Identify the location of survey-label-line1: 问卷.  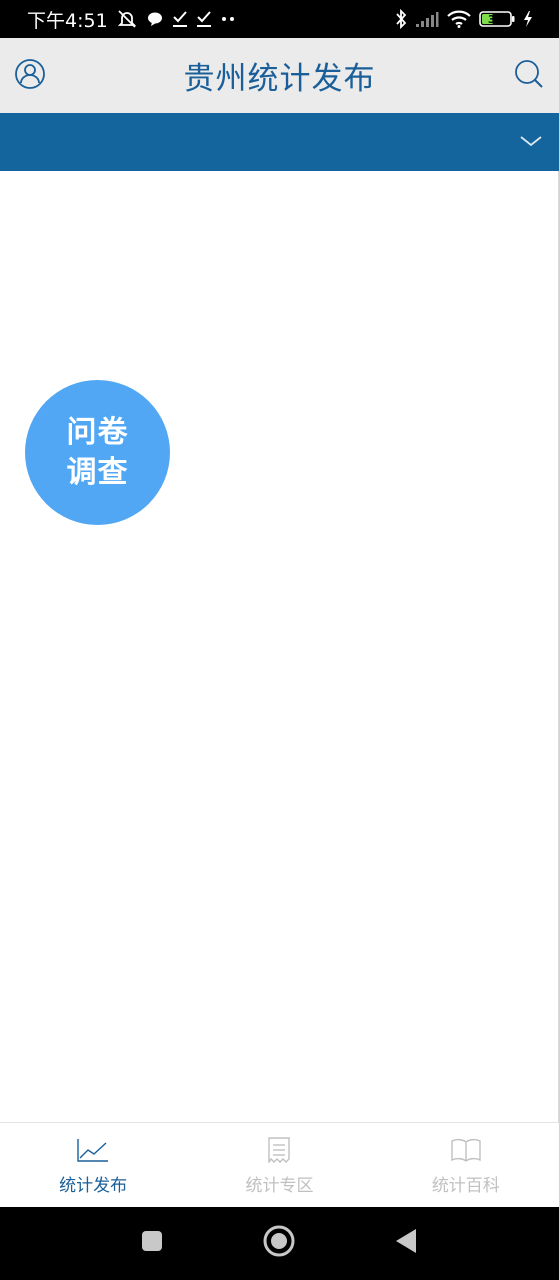
(97, 432).